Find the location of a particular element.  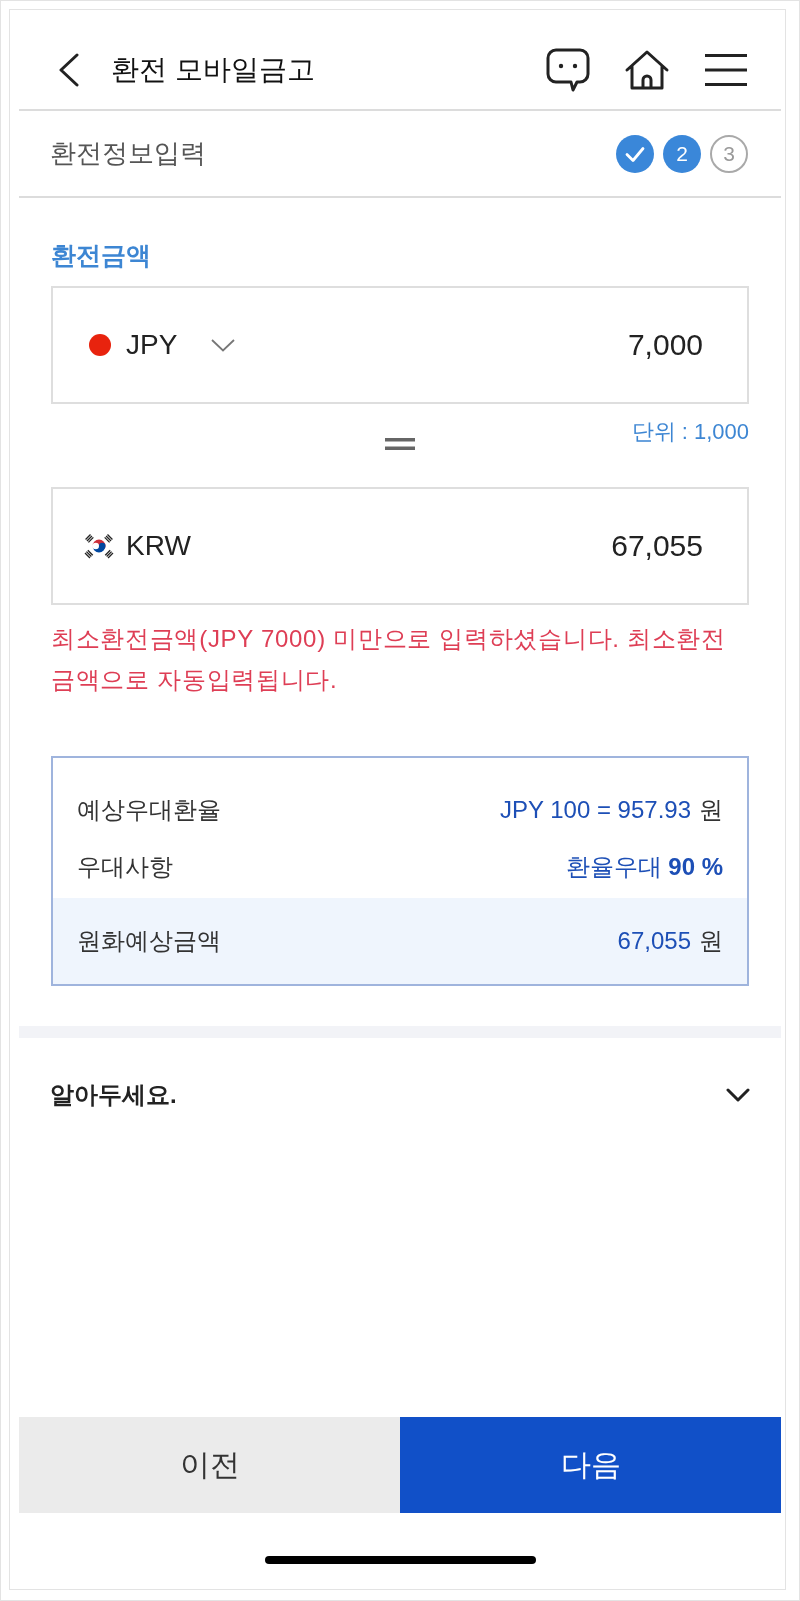

amount-input: 7,000 is located at coordinates (479, 345).